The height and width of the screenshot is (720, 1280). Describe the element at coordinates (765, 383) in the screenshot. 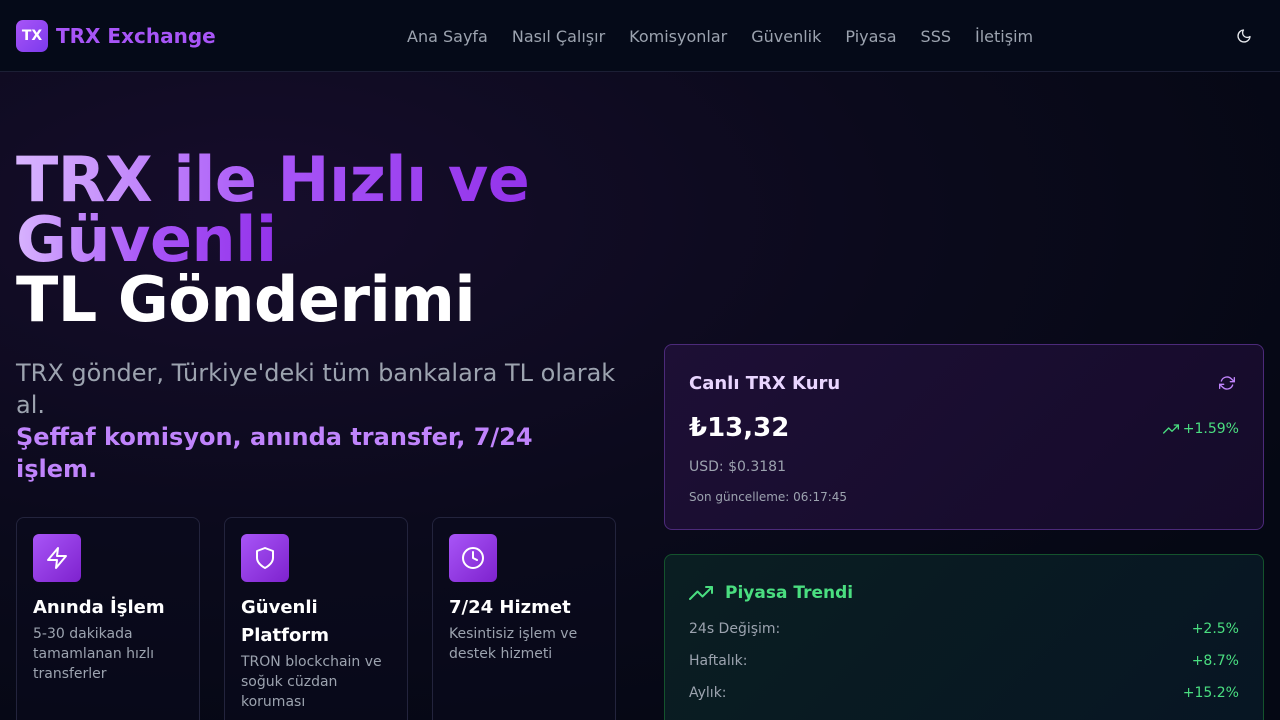

I see `rate-card-title: Canlı TRX Kuru` at that location.